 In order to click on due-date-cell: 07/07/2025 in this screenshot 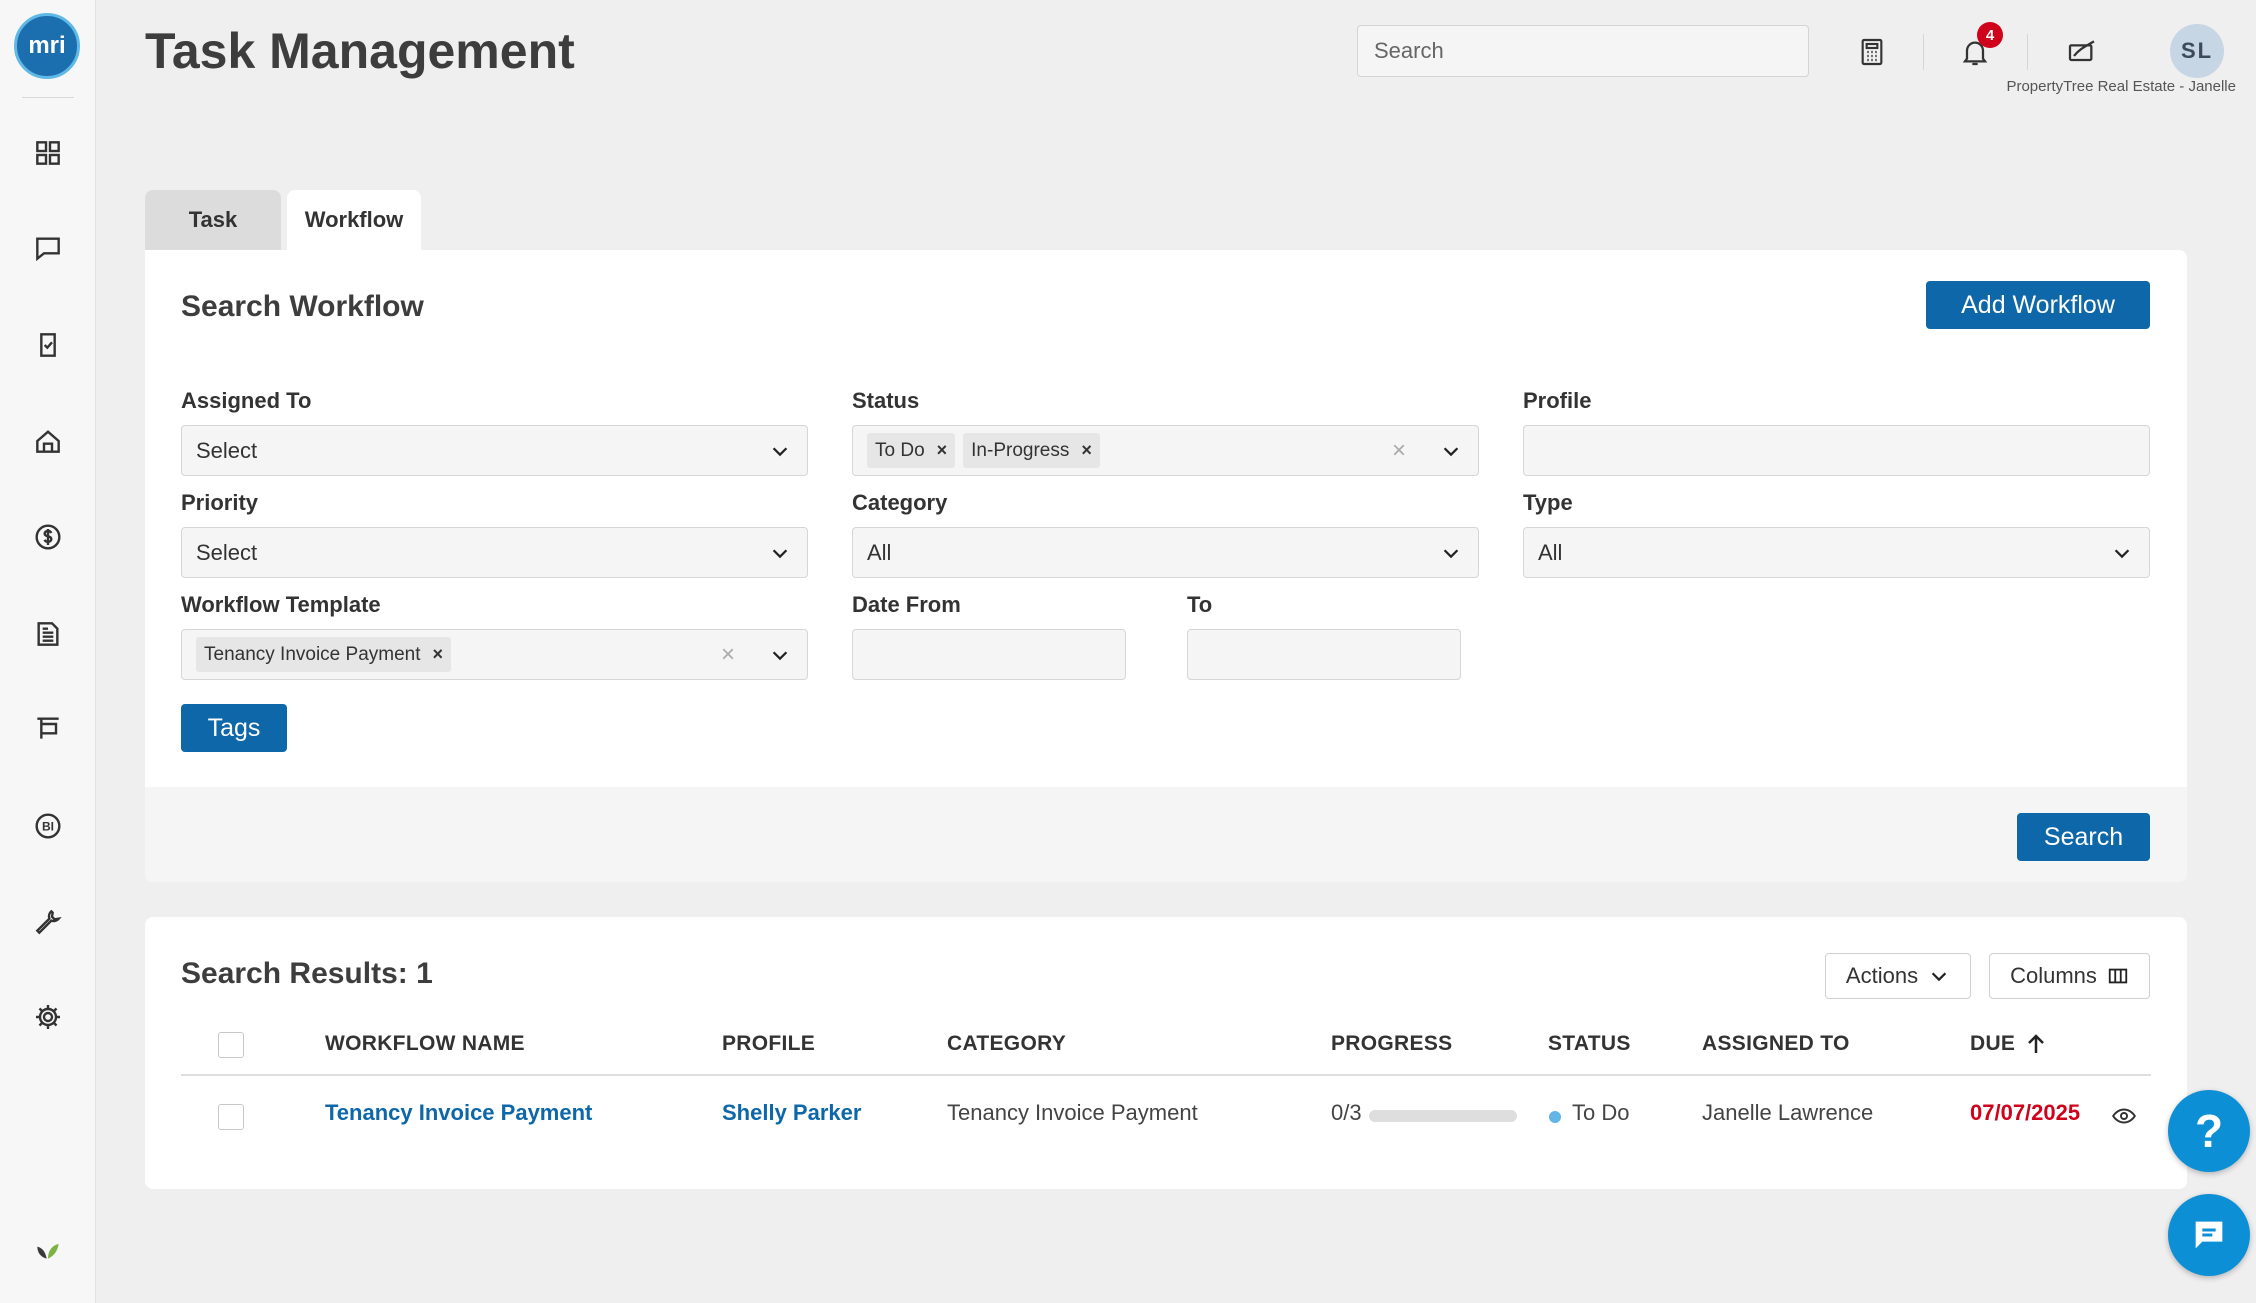, I will do `click(2025, 1112)`.